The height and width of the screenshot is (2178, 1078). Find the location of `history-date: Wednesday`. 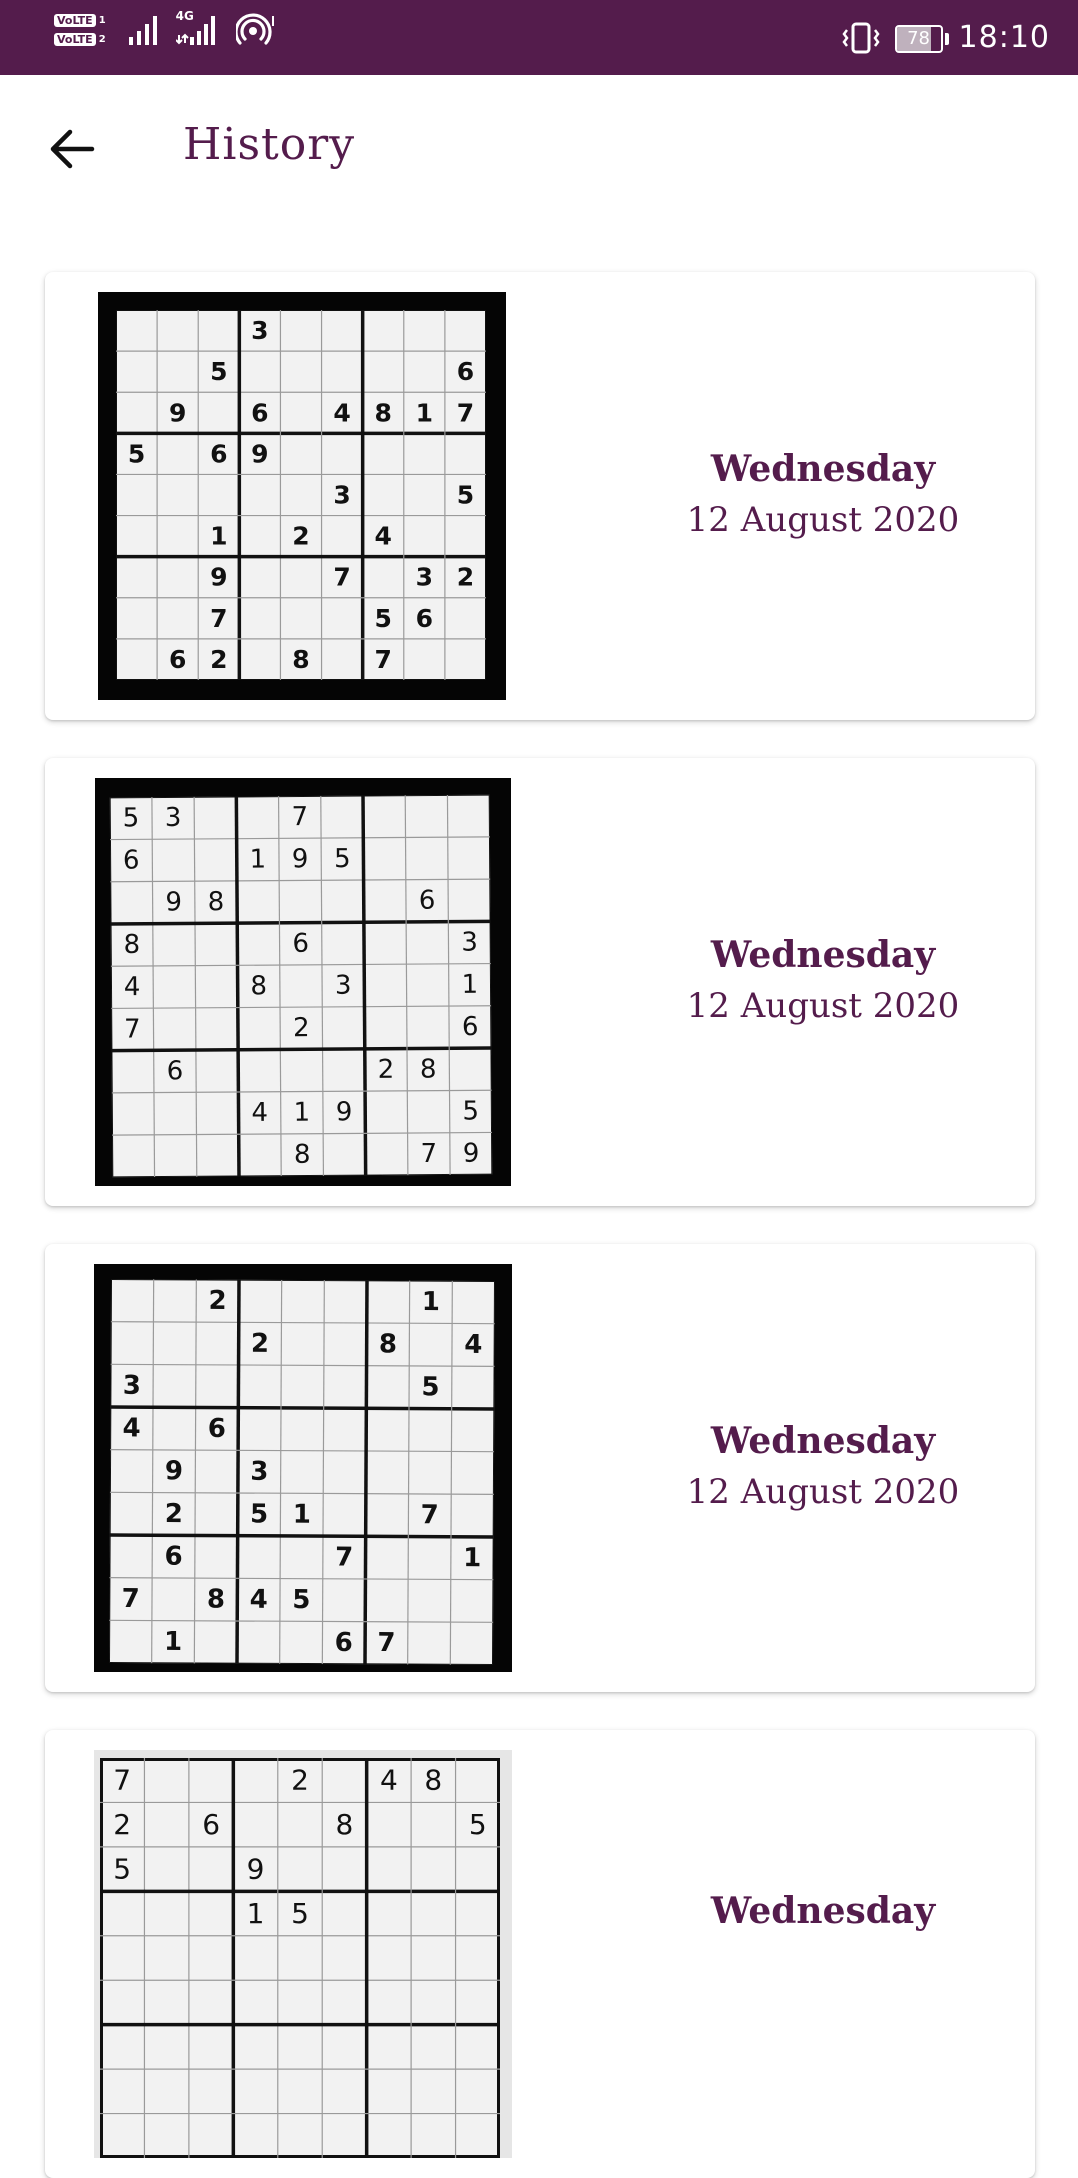

history-date: Wednesday is located at coordinates (823, 1916).